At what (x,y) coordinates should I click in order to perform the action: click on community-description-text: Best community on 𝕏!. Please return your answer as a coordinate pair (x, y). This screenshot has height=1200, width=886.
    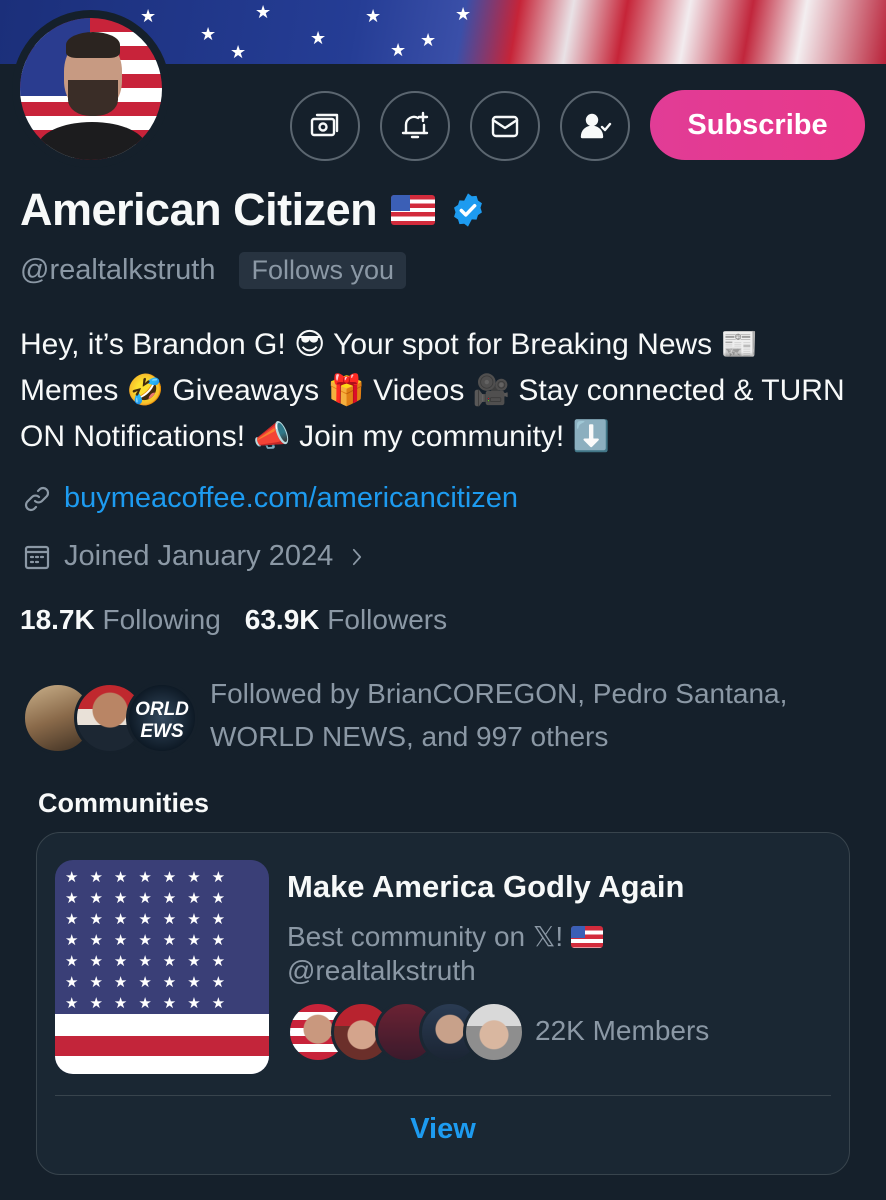
    Looking at the image, I should click on (425, 936).